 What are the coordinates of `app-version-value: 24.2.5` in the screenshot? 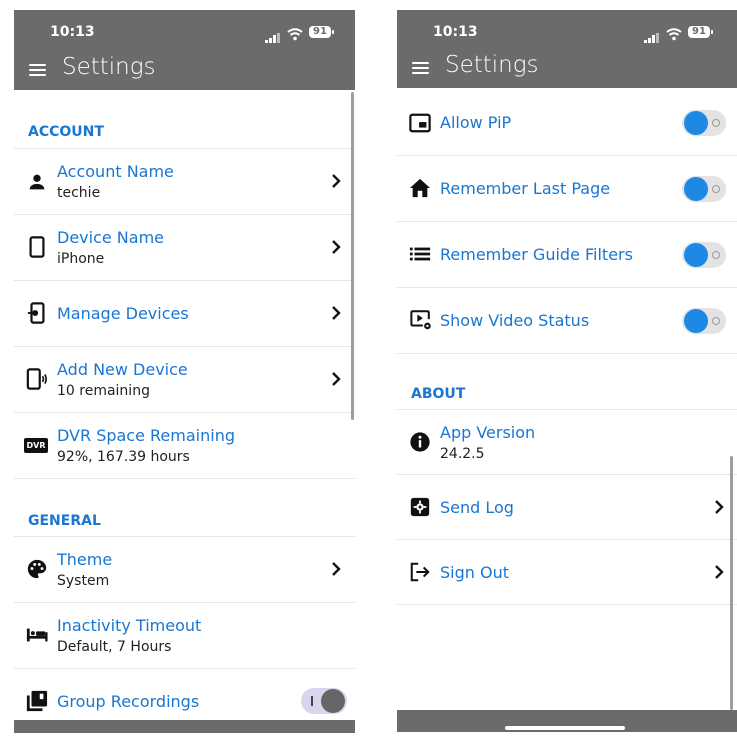 It's located at (462, 454).